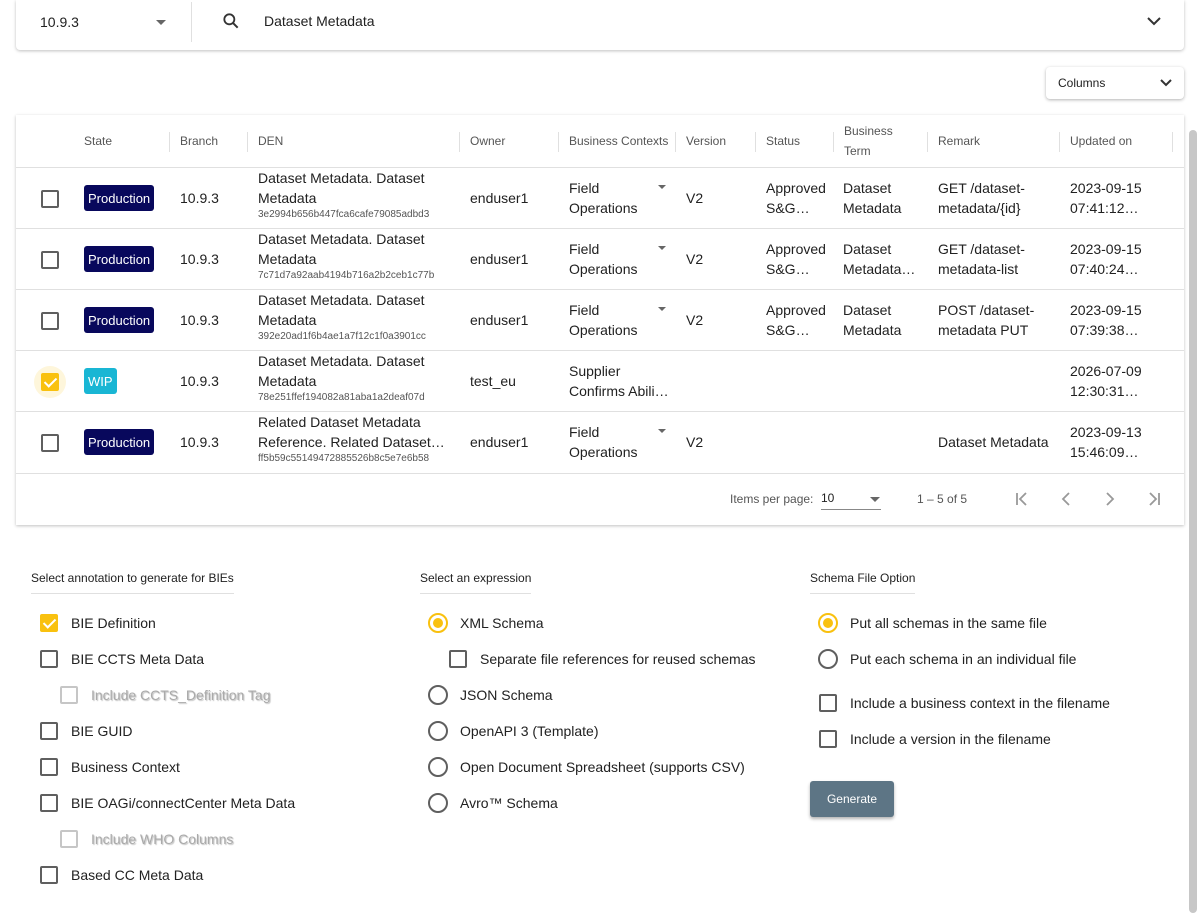 The height and width of the screenshot is (913, 1200). I want to click on page-size-value: 10, so click(828, 498).